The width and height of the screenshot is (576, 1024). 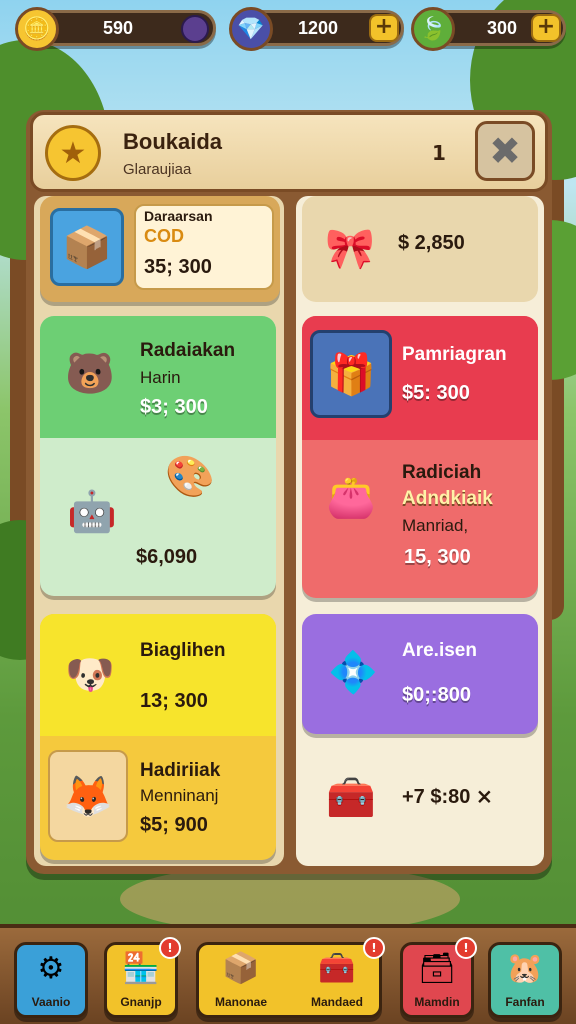 I want to click on robot-character-icon: 🤖, so click(x=92, y=511).